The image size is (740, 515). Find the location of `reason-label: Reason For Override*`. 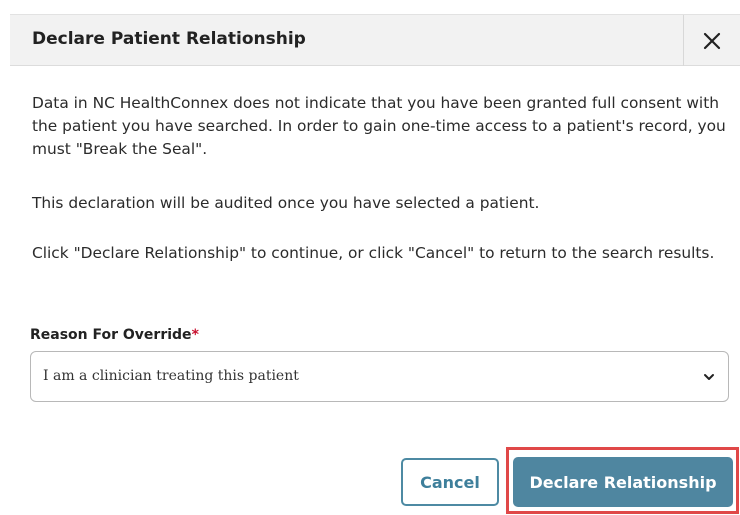

reason-label: Reason For Override* is located at coordinates (114, 335).